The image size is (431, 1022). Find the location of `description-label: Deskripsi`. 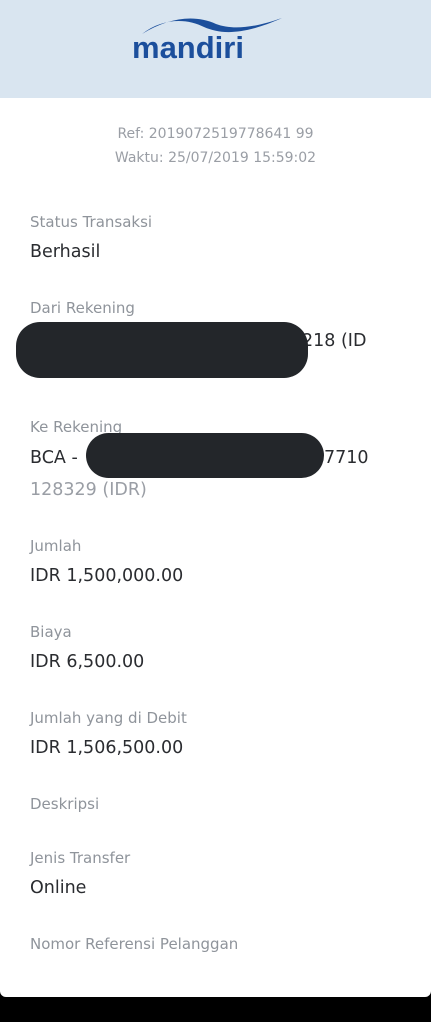

description-label: Deskripsi is located at coordinates (65, 804).